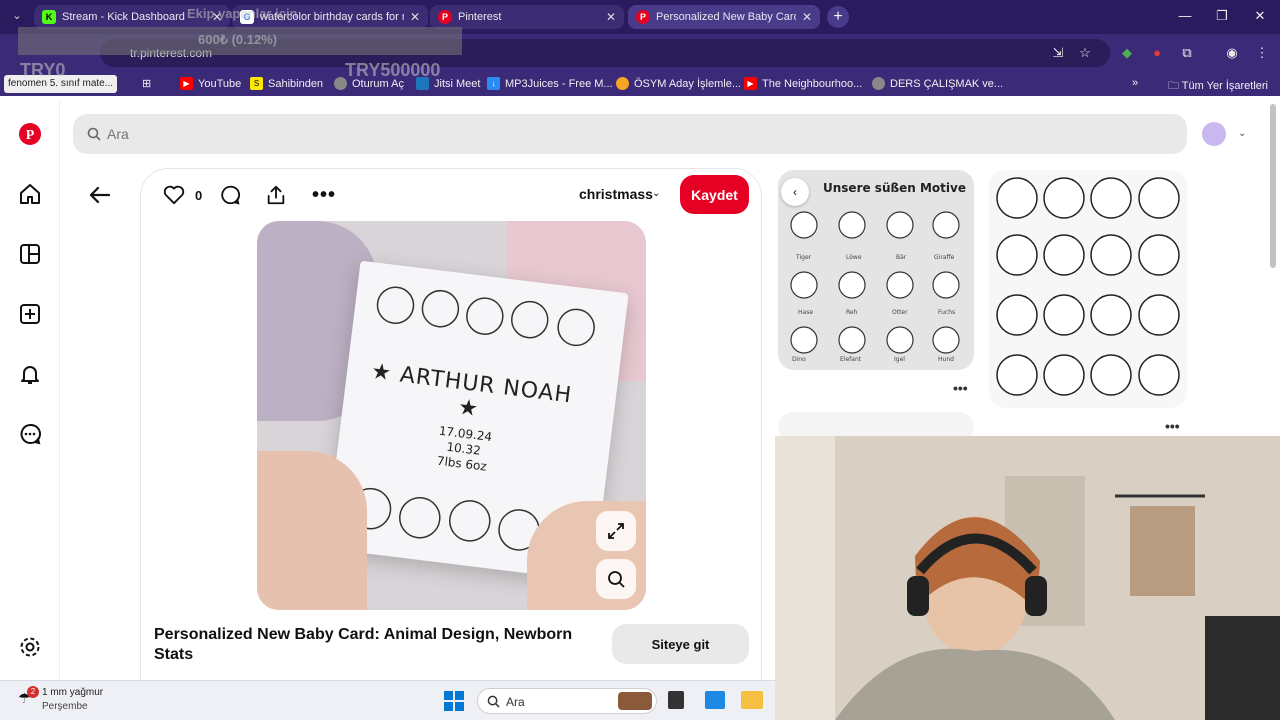  What do you see at coordinates (238, 39) in the screenshot?
I see `overlay-goal-progress: 600₺ (0.12%)` at bounding box center [238, 39].